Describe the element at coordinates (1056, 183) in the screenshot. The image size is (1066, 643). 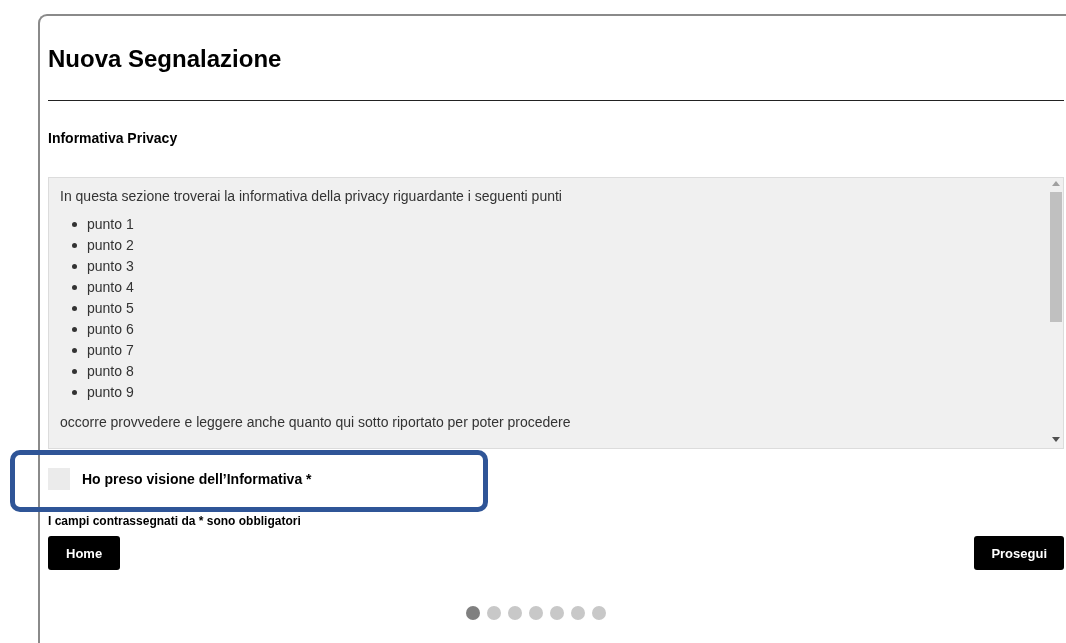
I see `scroll-up-icon` at that location.